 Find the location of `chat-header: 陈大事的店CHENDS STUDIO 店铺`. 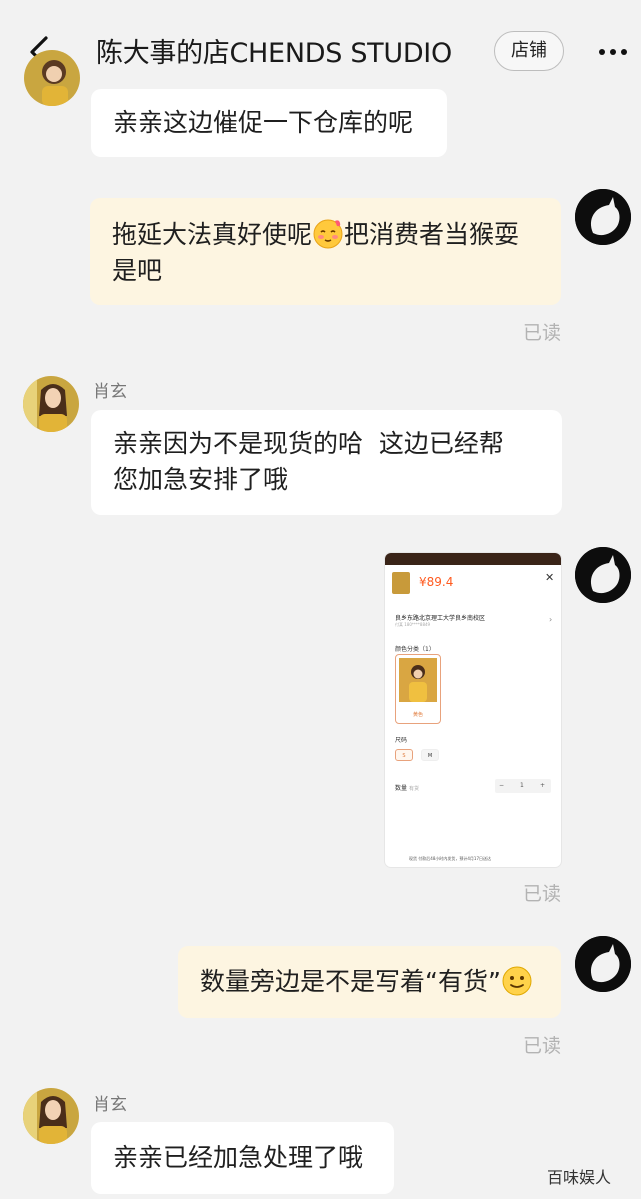

chat-header: 陈大事的店CHENDS STUDIO 店铺 is located at coordinates (320, 50).